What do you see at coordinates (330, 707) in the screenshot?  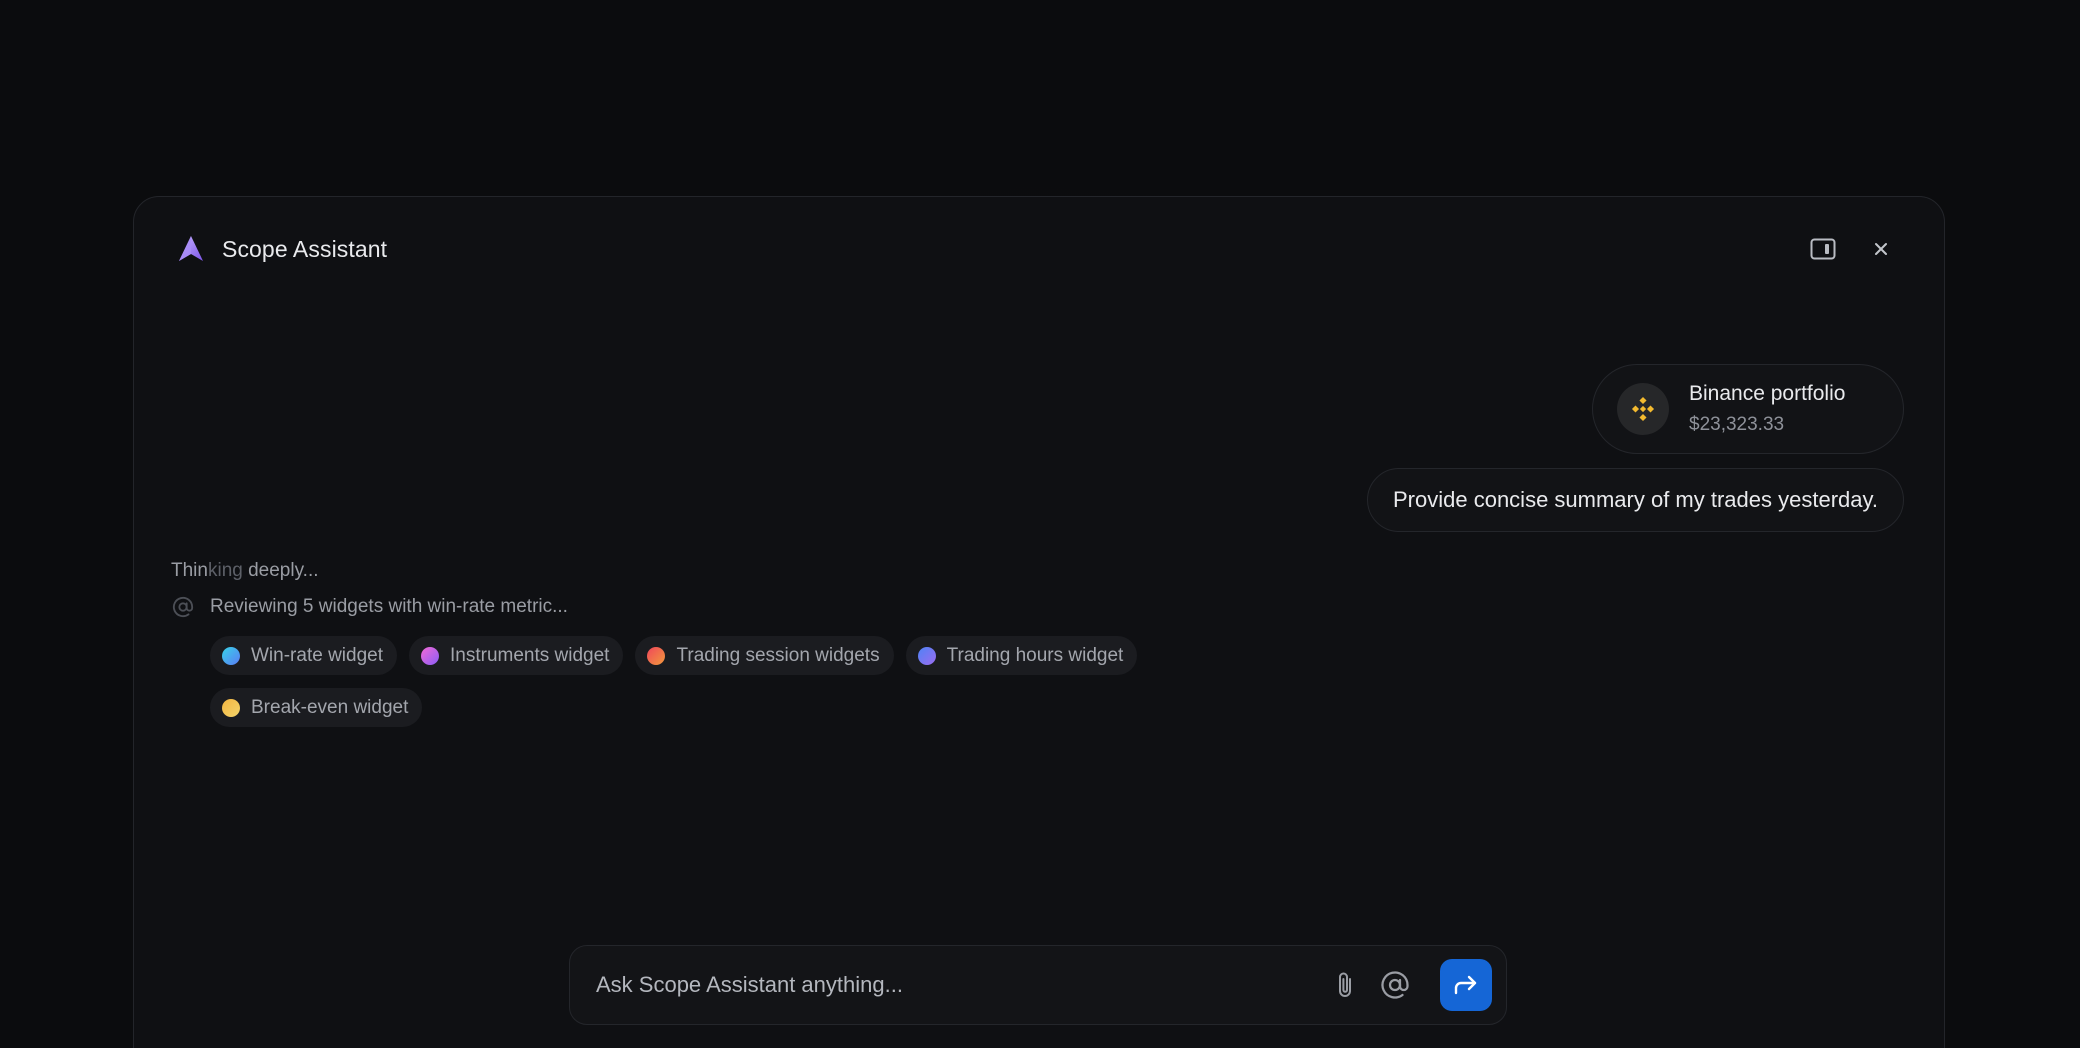 I see `widget-chip-label: Break-even widget` at bounding box center [330, 707].